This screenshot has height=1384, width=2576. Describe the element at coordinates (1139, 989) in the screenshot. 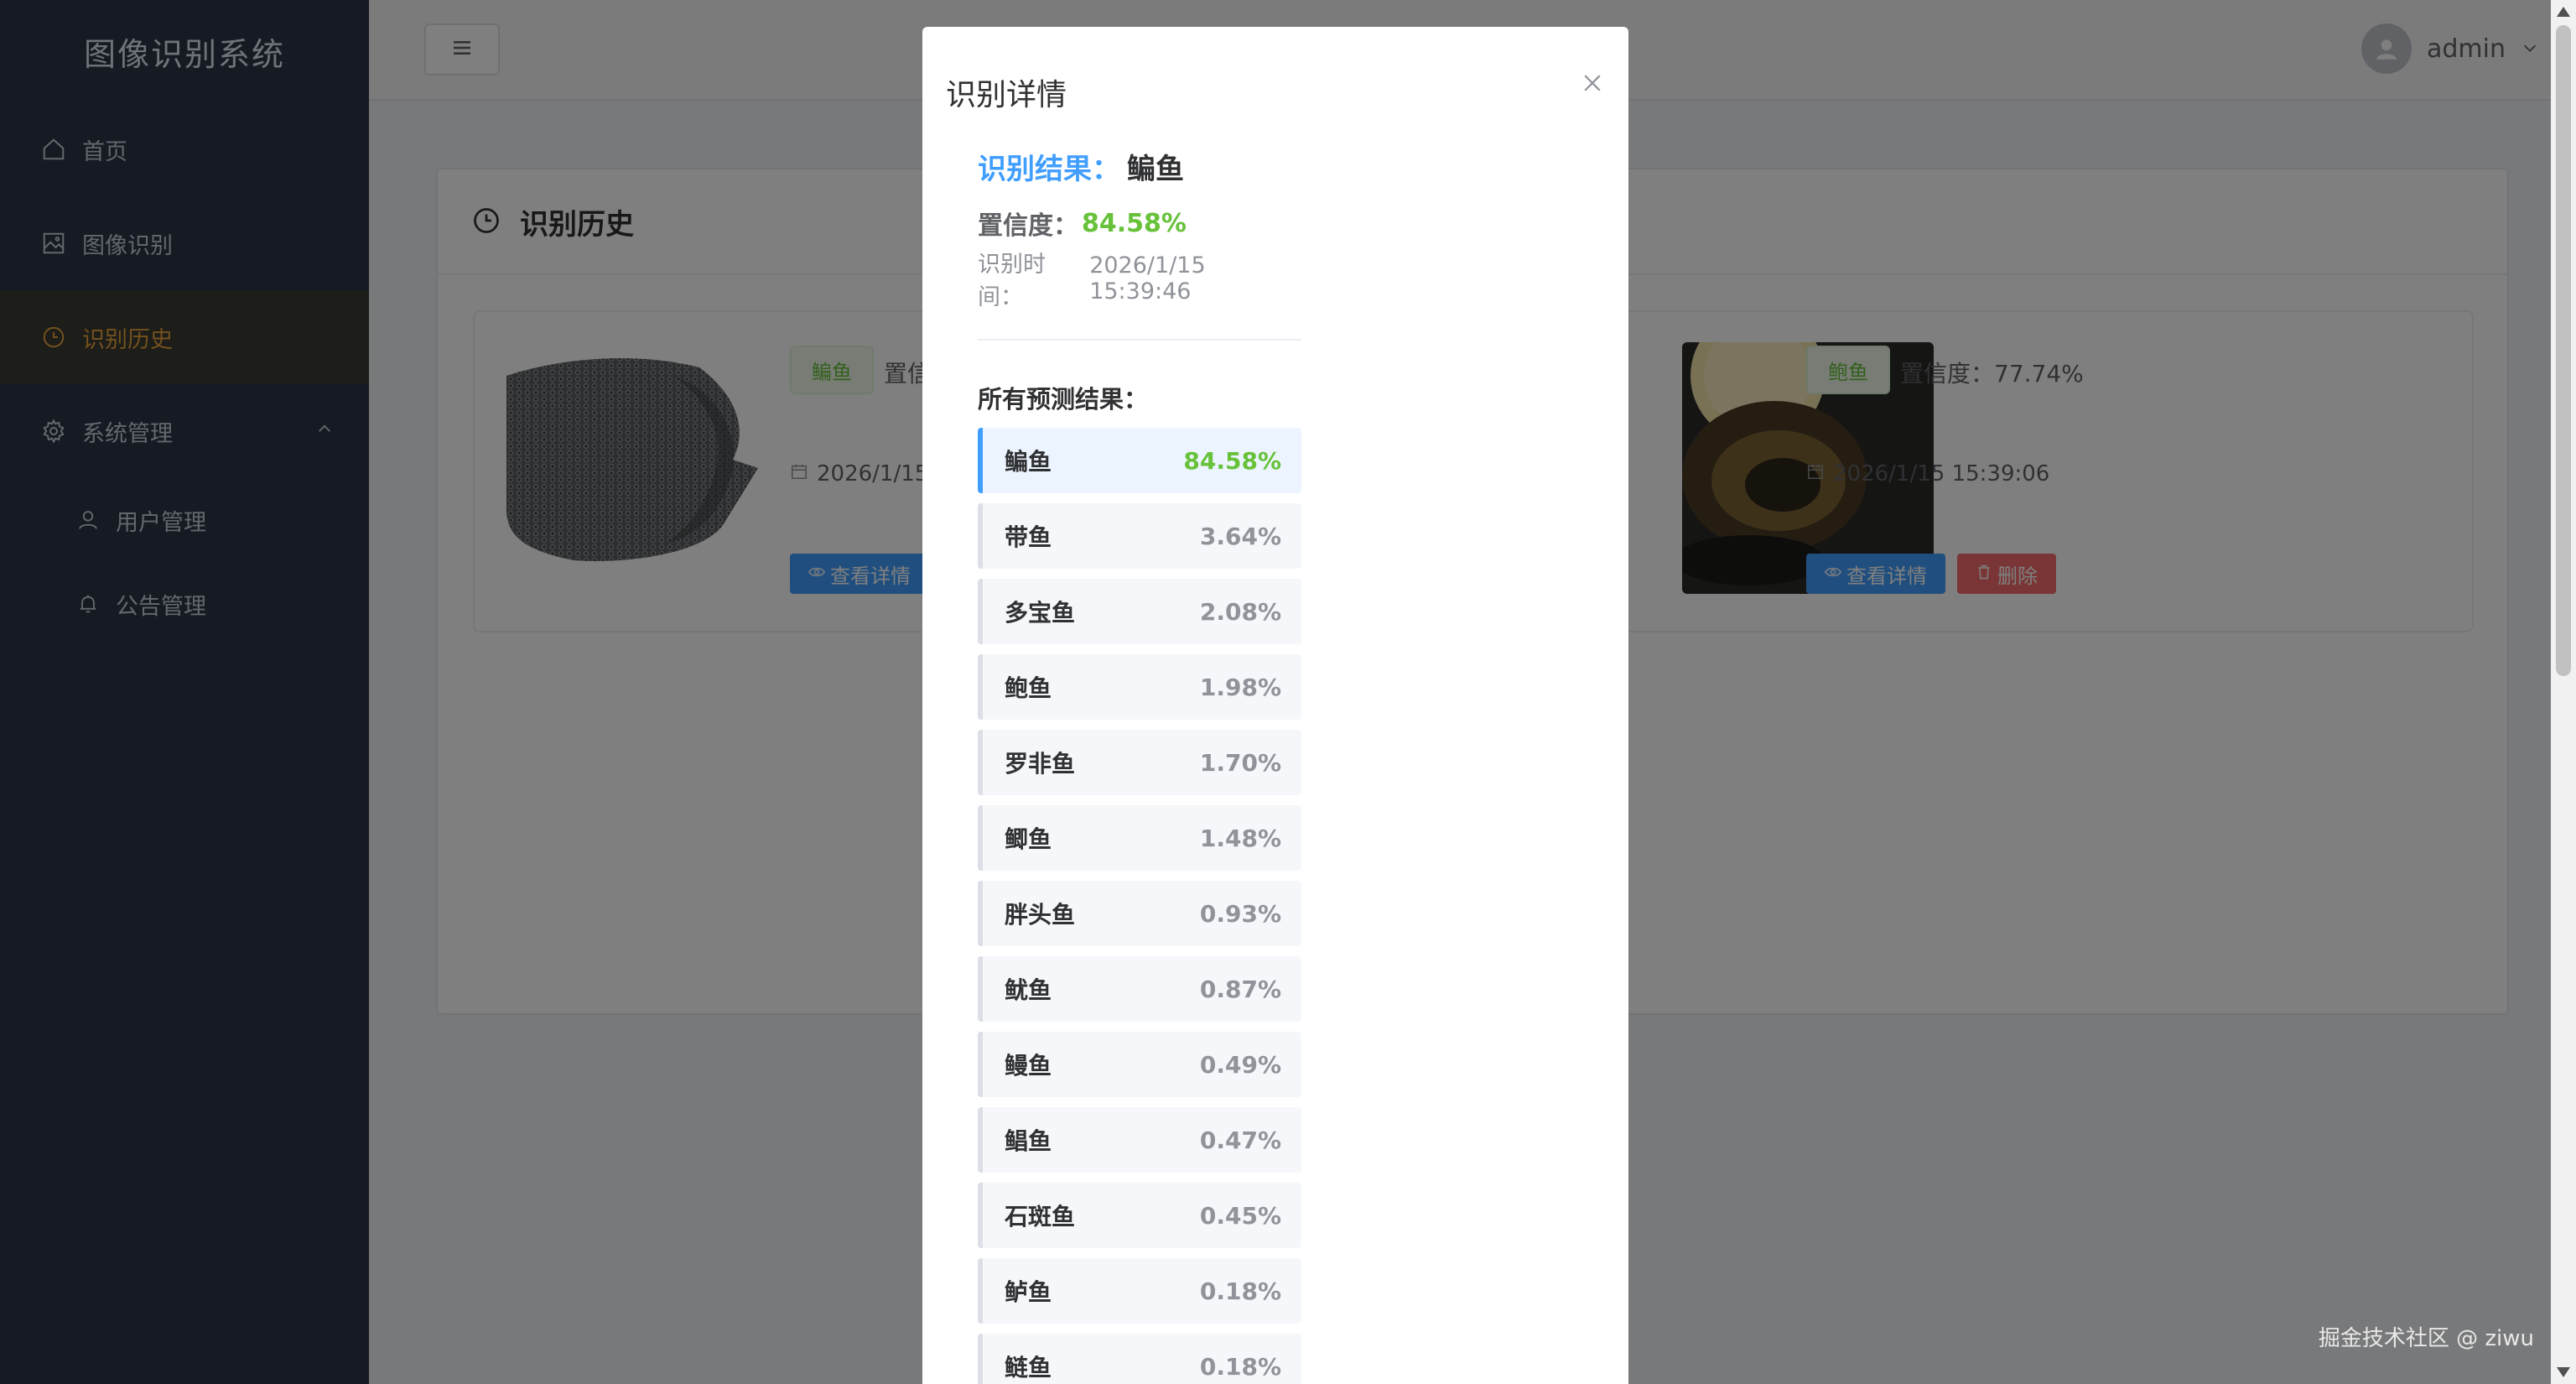

I see `prediction-item: 鱿鱼 0.87%` at that location.